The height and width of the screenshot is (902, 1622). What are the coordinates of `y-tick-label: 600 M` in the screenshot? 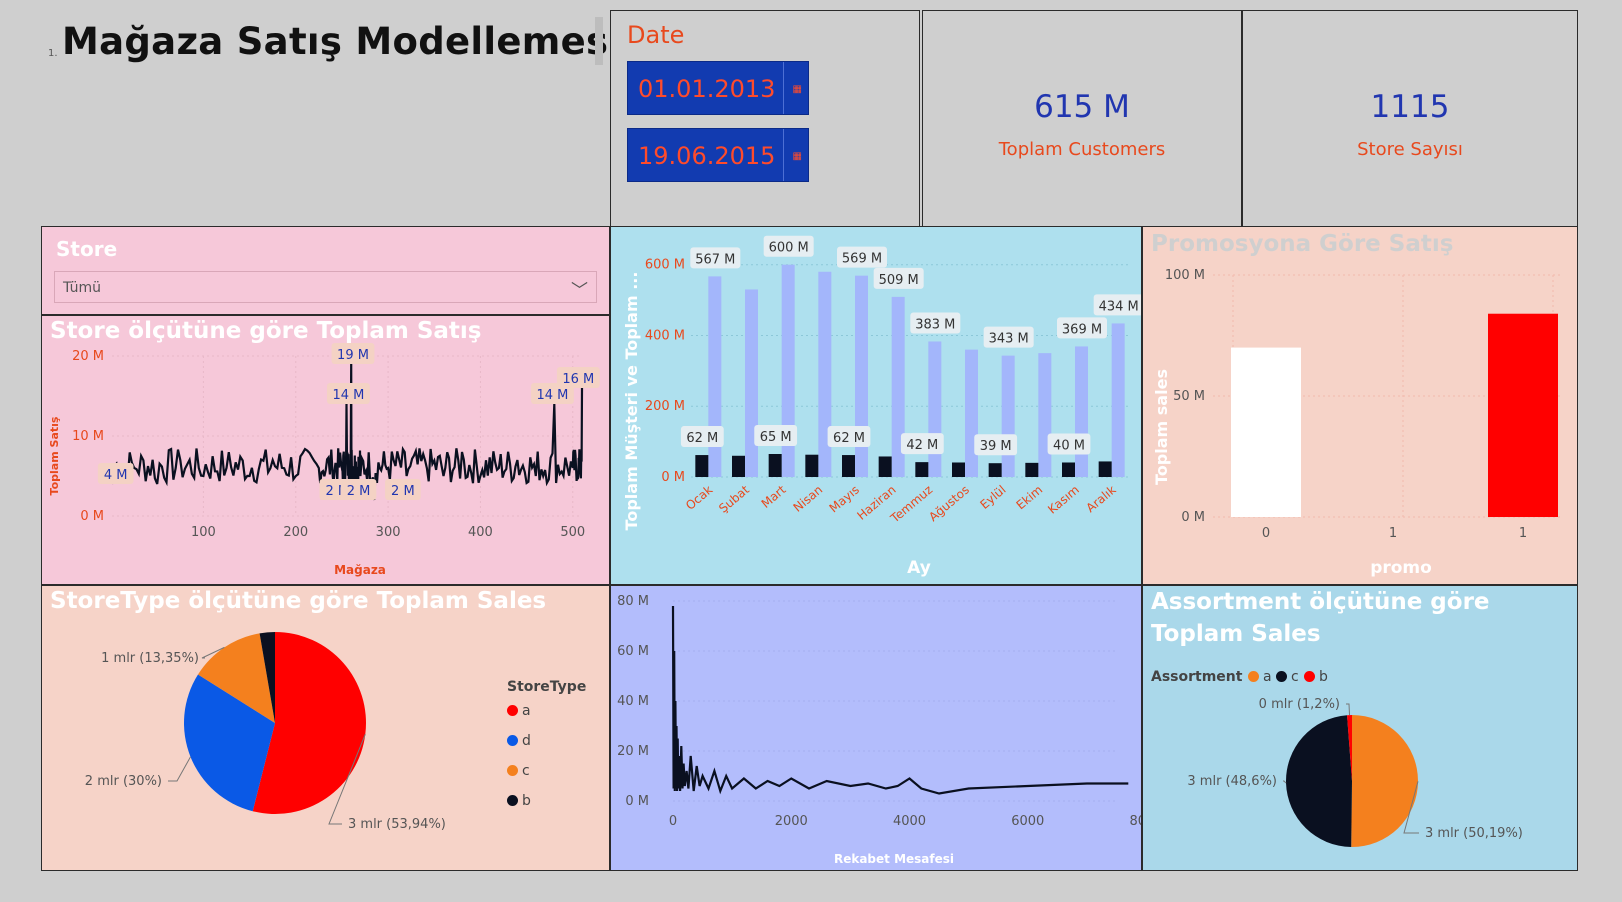 It's located at (665, 265).